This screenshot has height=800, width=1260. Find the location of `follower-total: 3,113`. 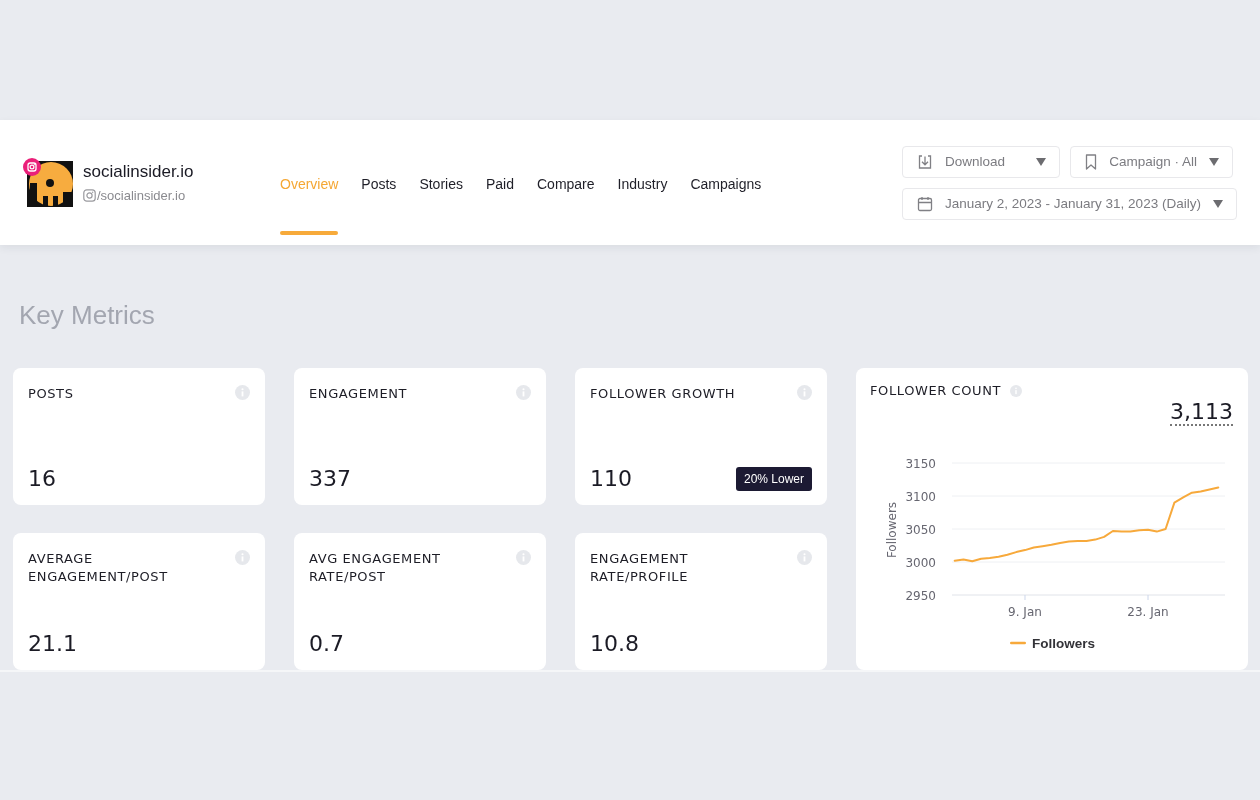

follower-total: 3,113 is located at coordinates (1201, 413).